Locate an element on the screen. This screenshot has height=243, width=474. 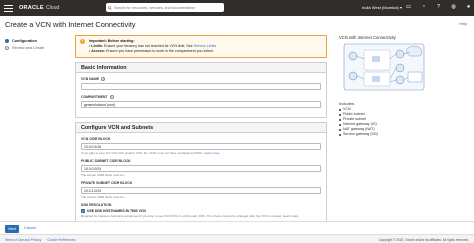
step-review-and-create: Review and Create is located at coordinates (35, 47).